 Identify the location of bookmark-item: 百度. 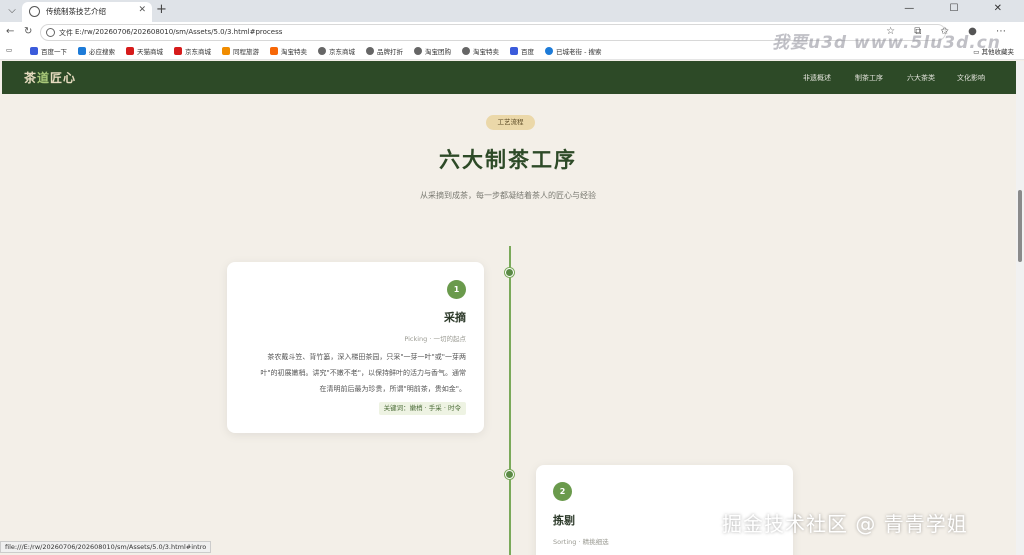
(522, 51).